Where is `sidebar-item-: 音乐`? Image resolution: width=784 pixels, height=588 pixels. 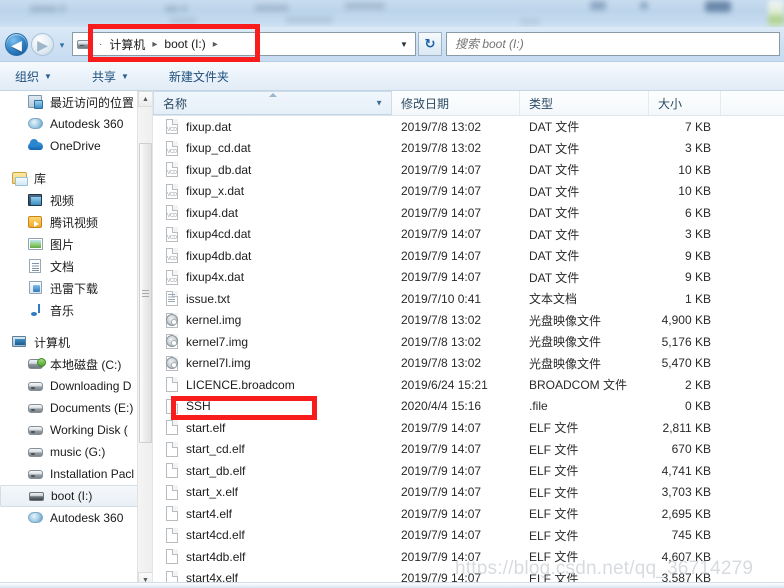
sidebar-item-: 音乐 is located at coordinates (76, 310).